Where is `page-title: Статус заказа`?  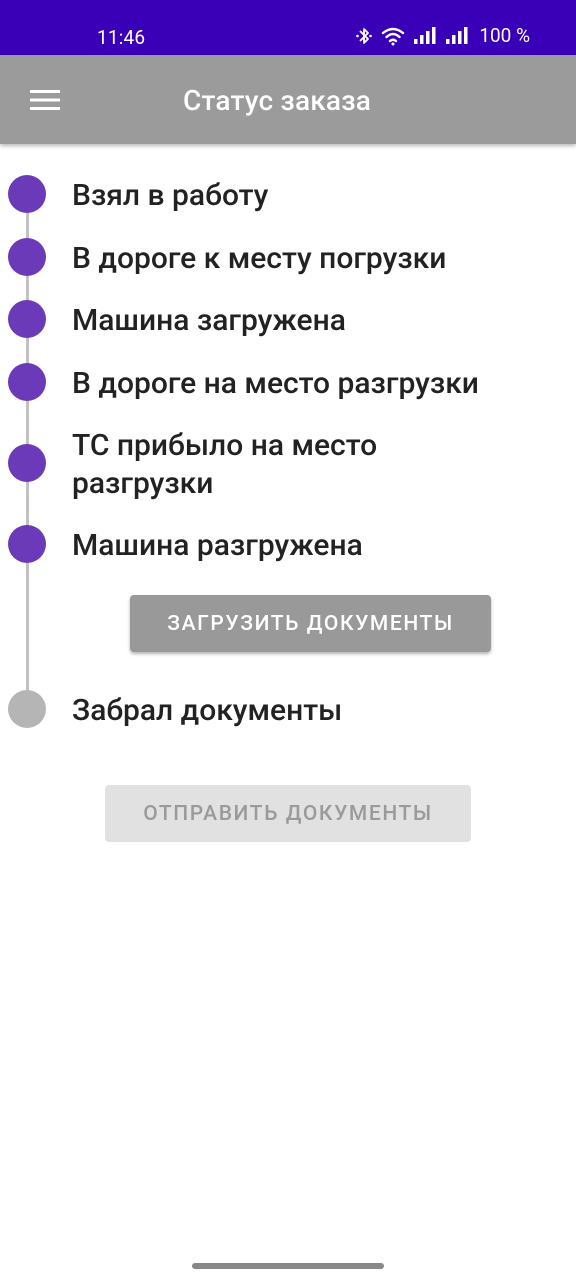 page-title: Статус заказа is located at coordinates (277, 100).